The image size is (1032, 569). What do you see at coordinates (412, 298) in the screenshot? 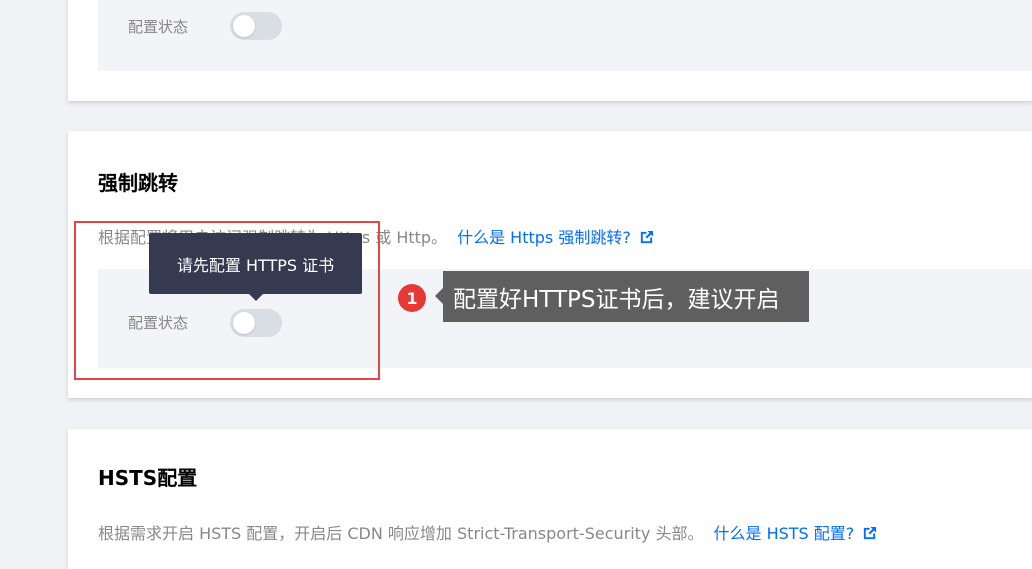
I see `annotation-number-badge: 1` at bounding box center [412, 298].